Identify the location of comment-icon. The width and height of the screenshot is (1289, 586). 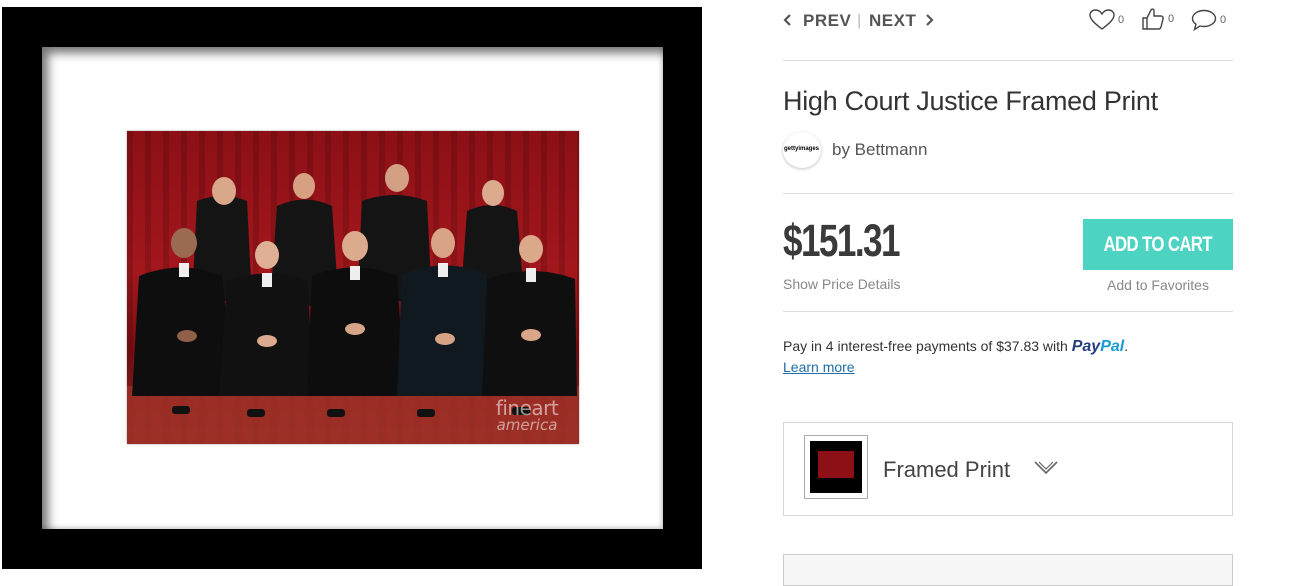
(1204, 20).